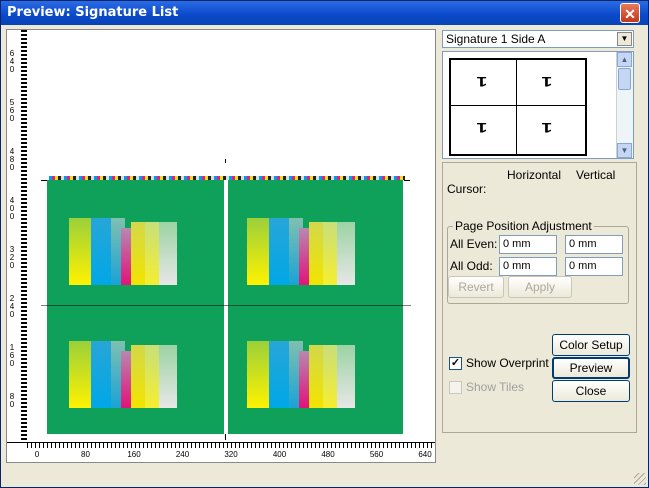  I want to click on title-bar: Preview: Signature List ✕, so click(324, 13).